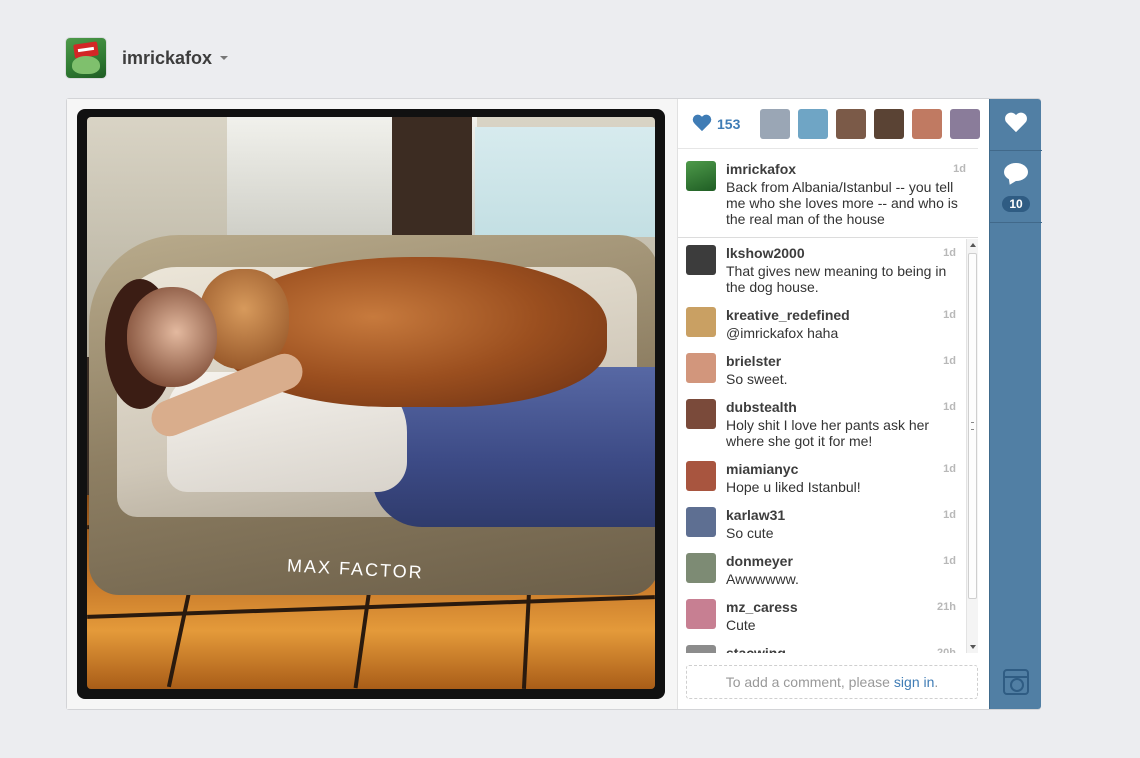 Image resolution: width=1140 pixels, height=758 pixels. What do you see at coordinates (788, 315) in the screenshot?
I see `comment-username: kreative_redefined` at bounding box center [788, 315].